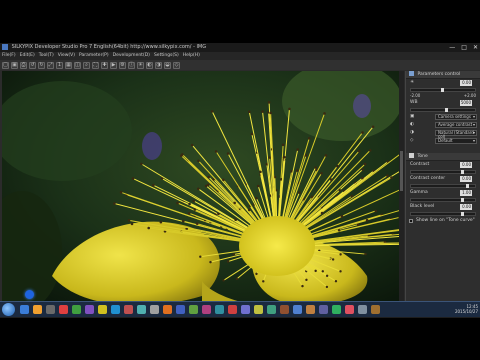 This screenshot has height=360, width=480. I want to click on exposure-field: 0.00, so click(466, 83).